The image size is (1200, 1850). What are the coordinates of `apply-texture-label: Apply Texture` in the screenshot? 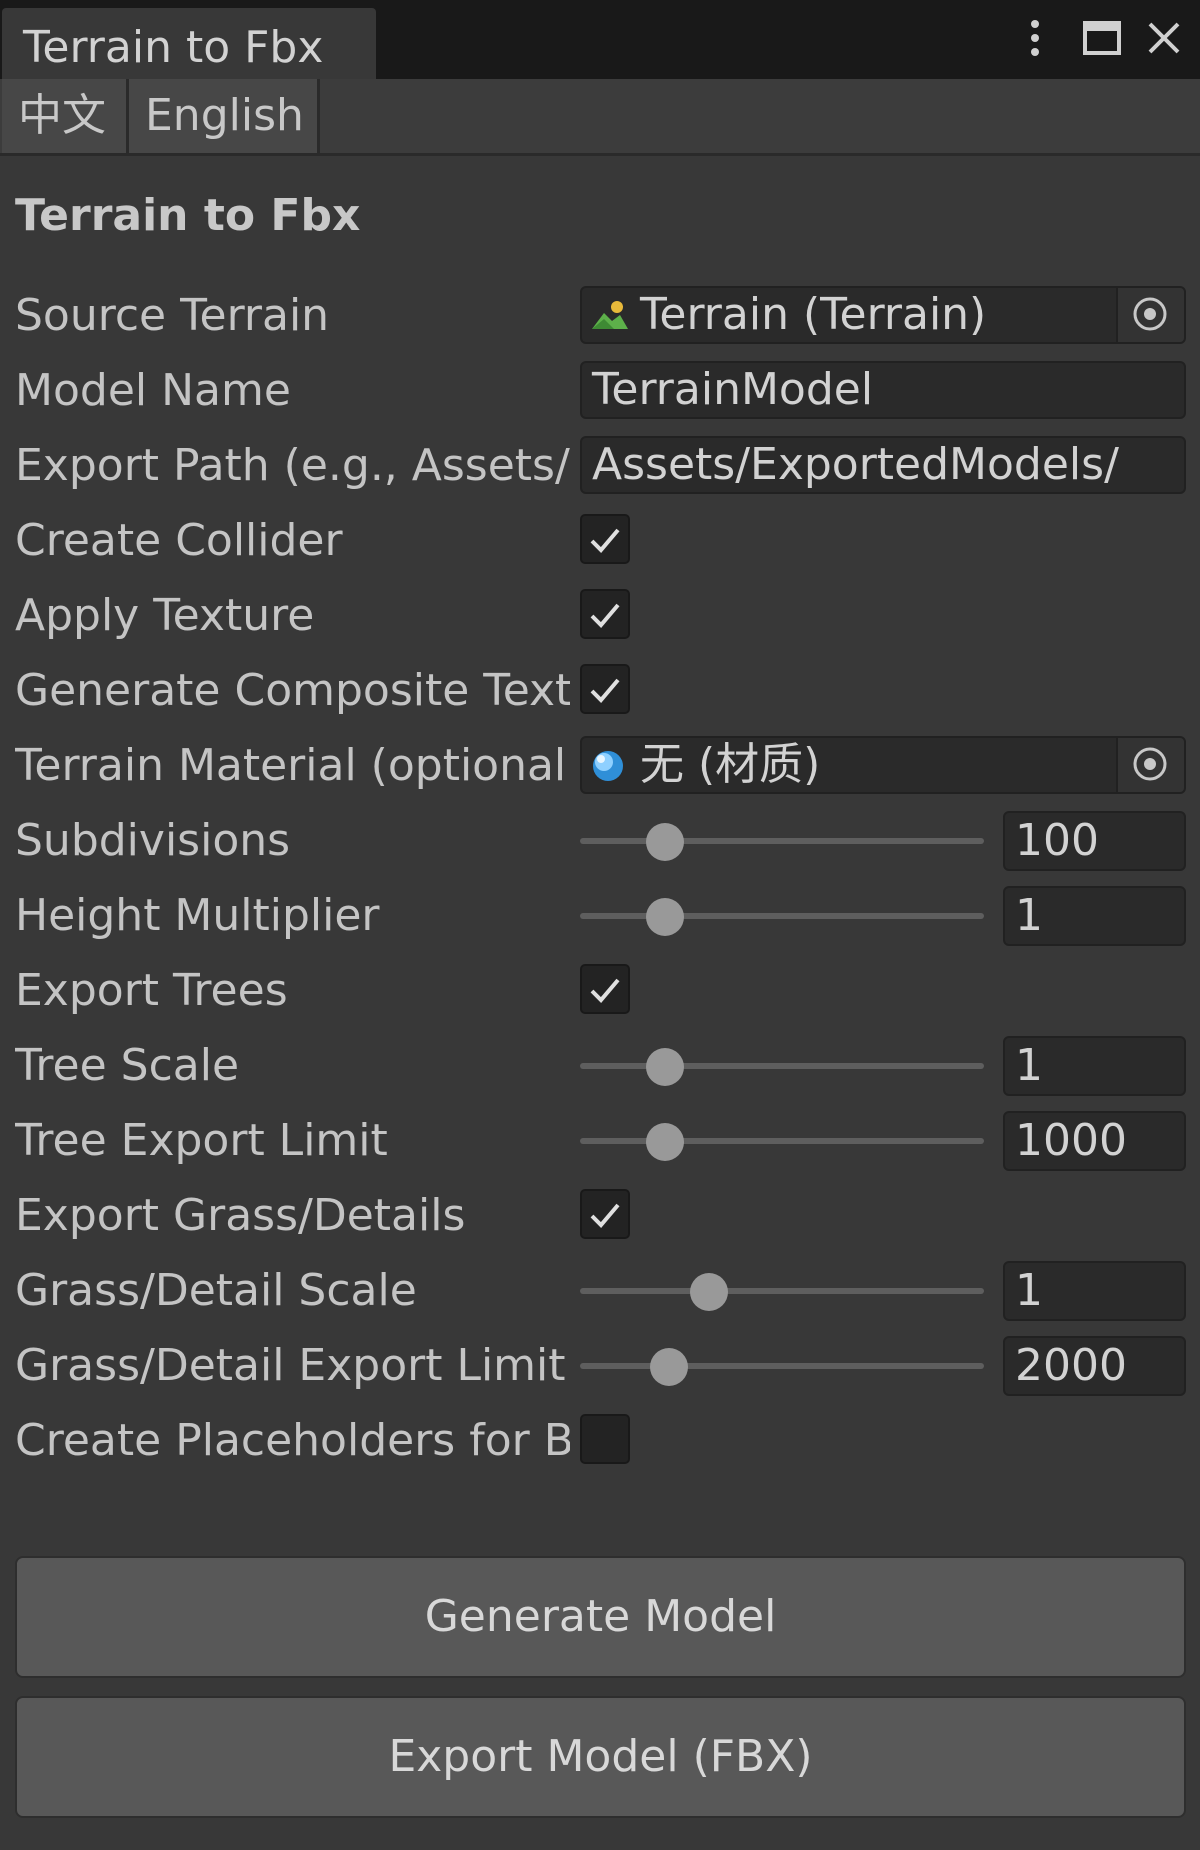 It's located at (165, 615).